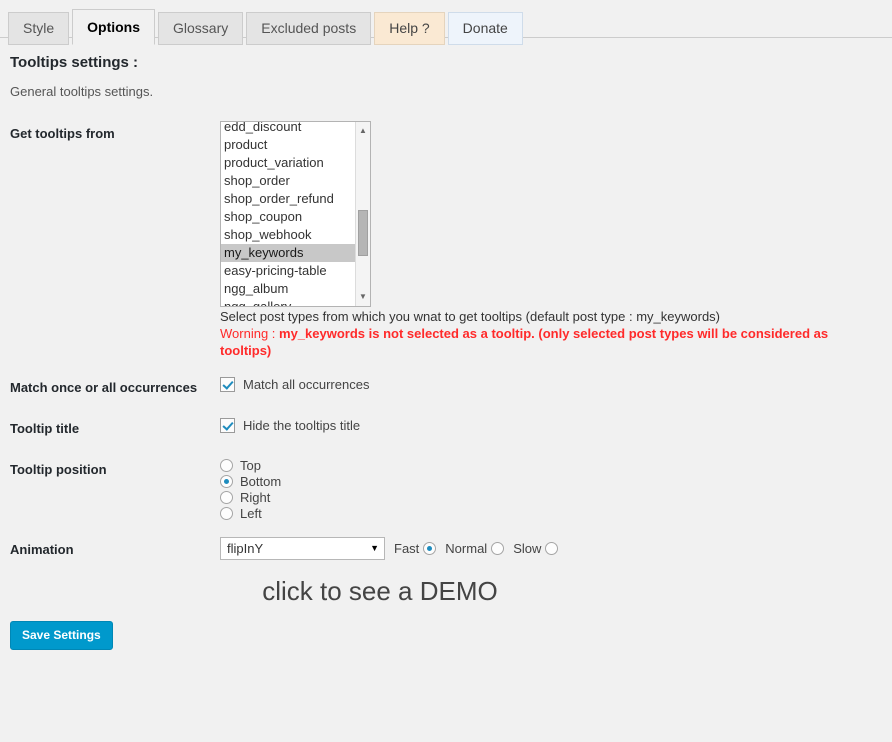 The height and width of the screenshot is (742, 892). What do you see at coordinates (485, 28) in the screenshot?
I see `tab-donate: Donate` at bounding box center [485, 28].